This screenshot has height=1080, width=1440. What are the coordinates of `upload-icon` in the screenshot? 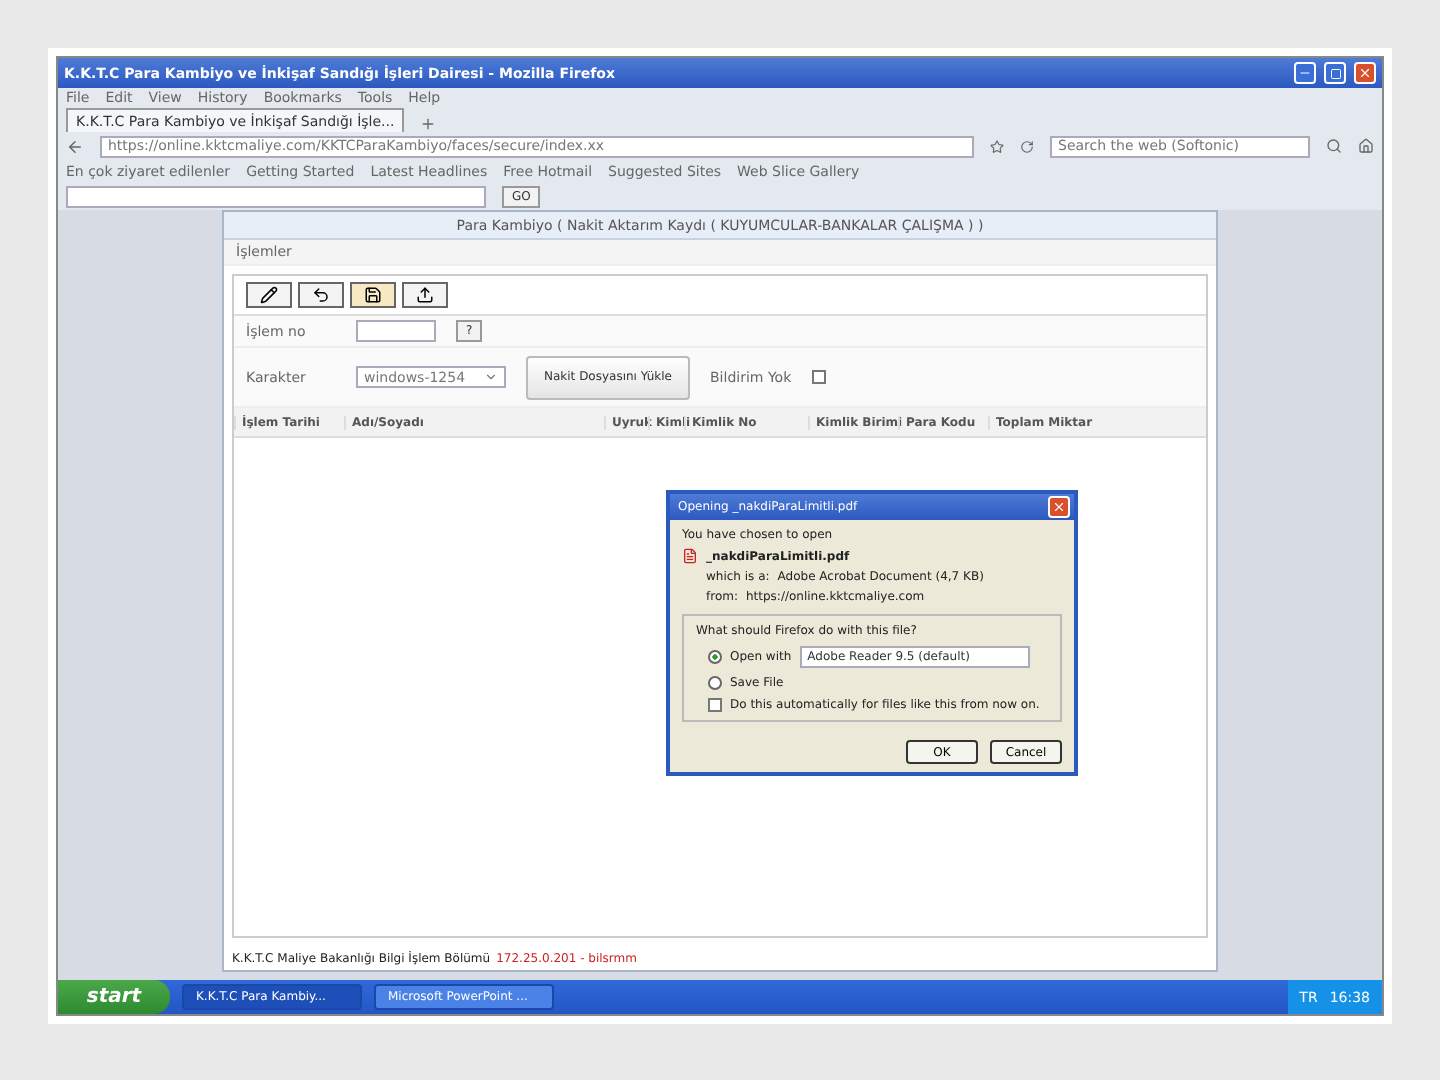 It's located at (425, 295).